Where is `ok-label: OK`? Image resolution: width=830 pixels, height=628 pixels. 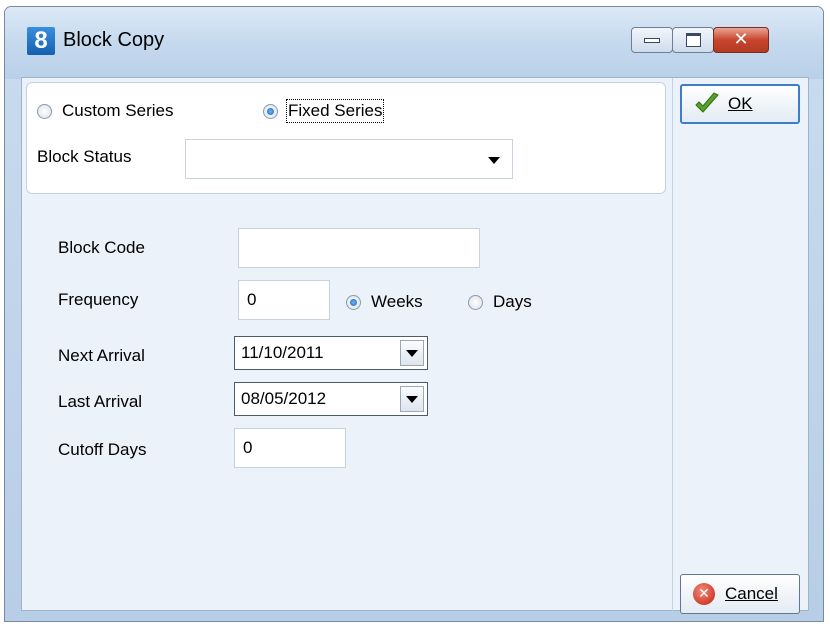
ok-label: OK is located at coordinates (740, 103).